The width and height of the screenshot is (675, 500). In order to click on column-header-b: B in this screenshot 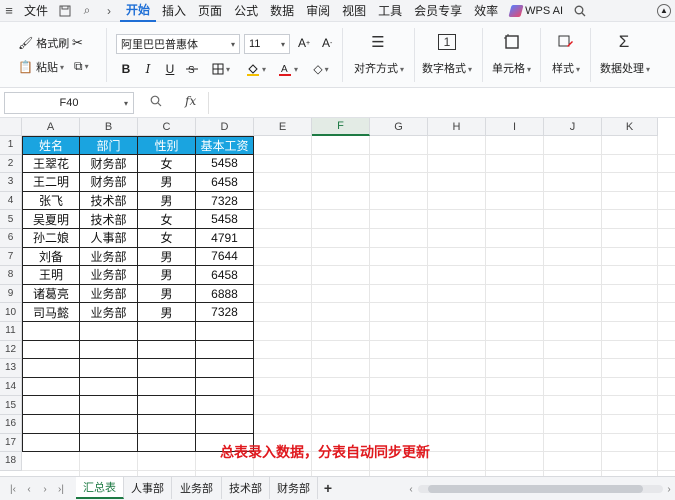, I will do `click(109, 127)`.